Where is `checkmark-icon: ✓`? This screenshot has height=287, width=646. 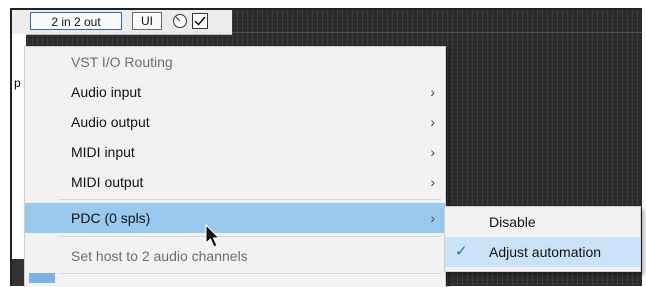
checkmark-icon: ✓ is located at coordinates (461, 251).